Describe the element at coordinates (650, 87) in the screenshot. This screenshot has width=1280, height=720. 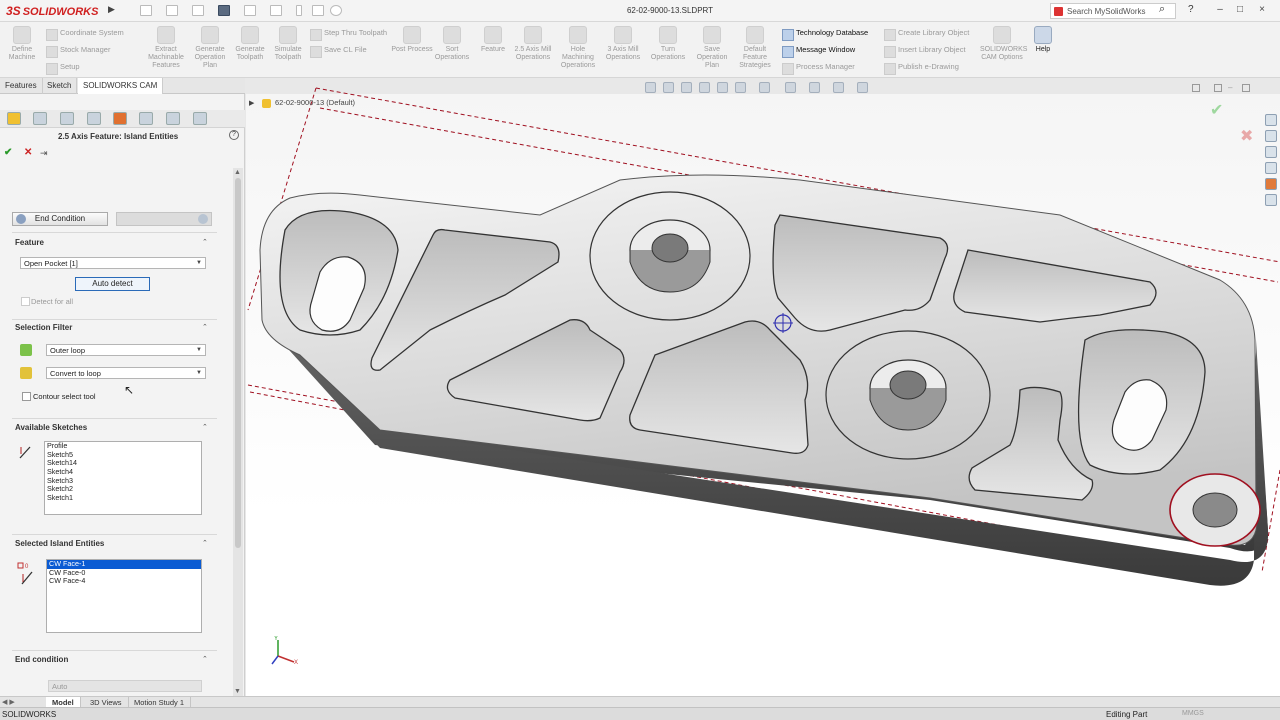
I see `zoom-to-fit-icon` at that location.